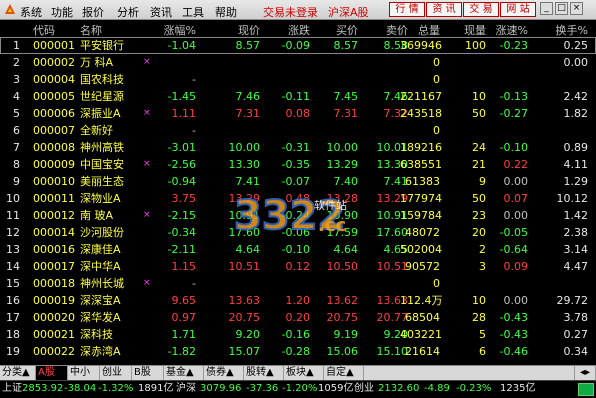  I want to click on stock-pct: 3.75, so click(184, 198).